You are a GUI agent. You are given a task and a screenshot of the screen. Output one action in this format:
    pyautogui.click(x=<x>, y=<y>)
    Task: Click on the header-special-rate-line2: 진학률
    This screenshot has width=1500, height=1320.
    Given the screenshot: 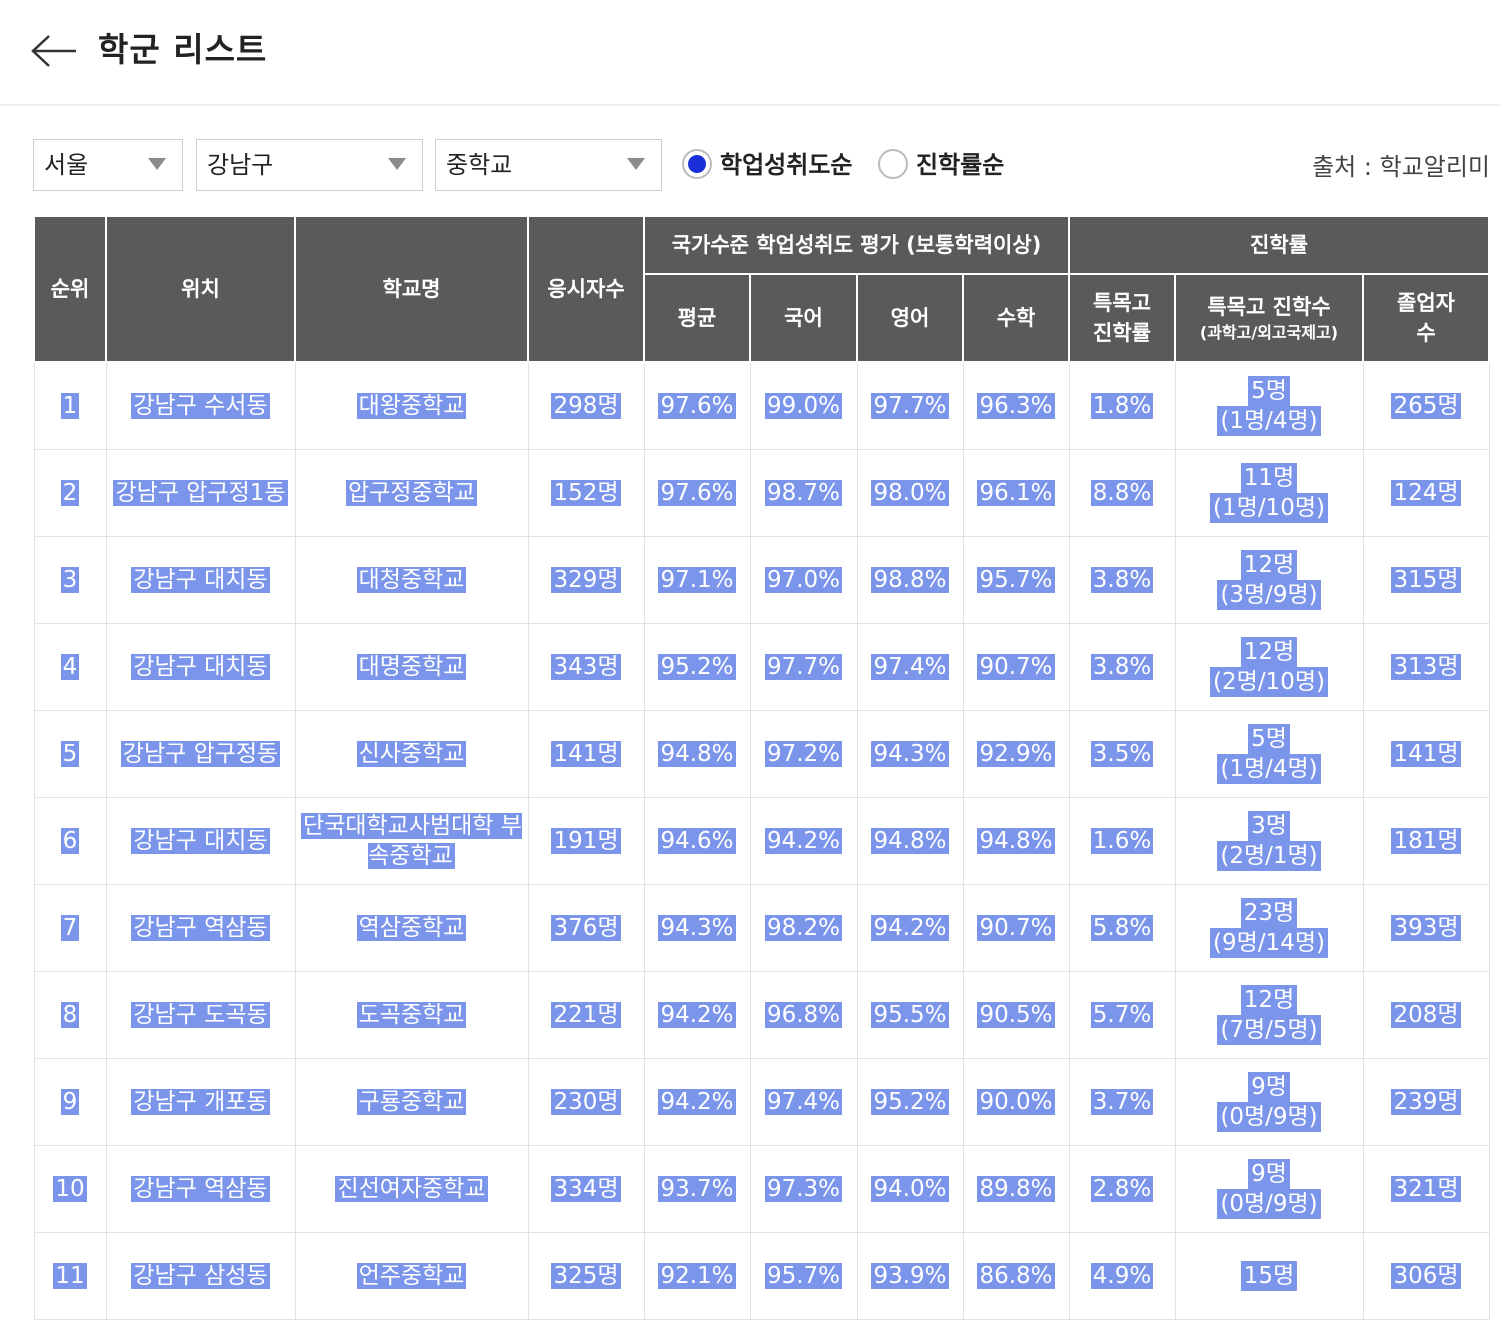 What is the action you would take?
    pyautogui.click(x=1122, y=333)
    